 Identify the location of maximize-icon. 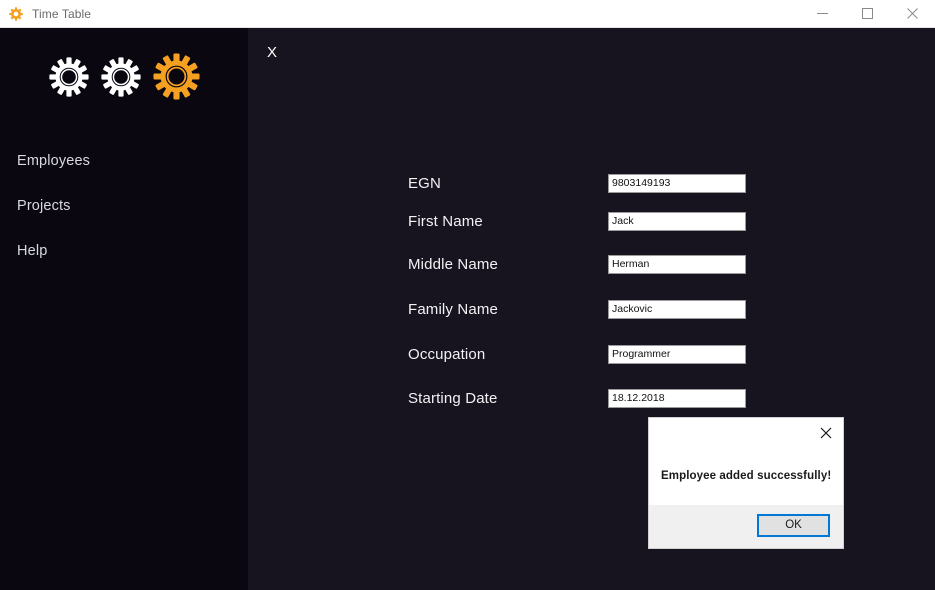
(867, 13).